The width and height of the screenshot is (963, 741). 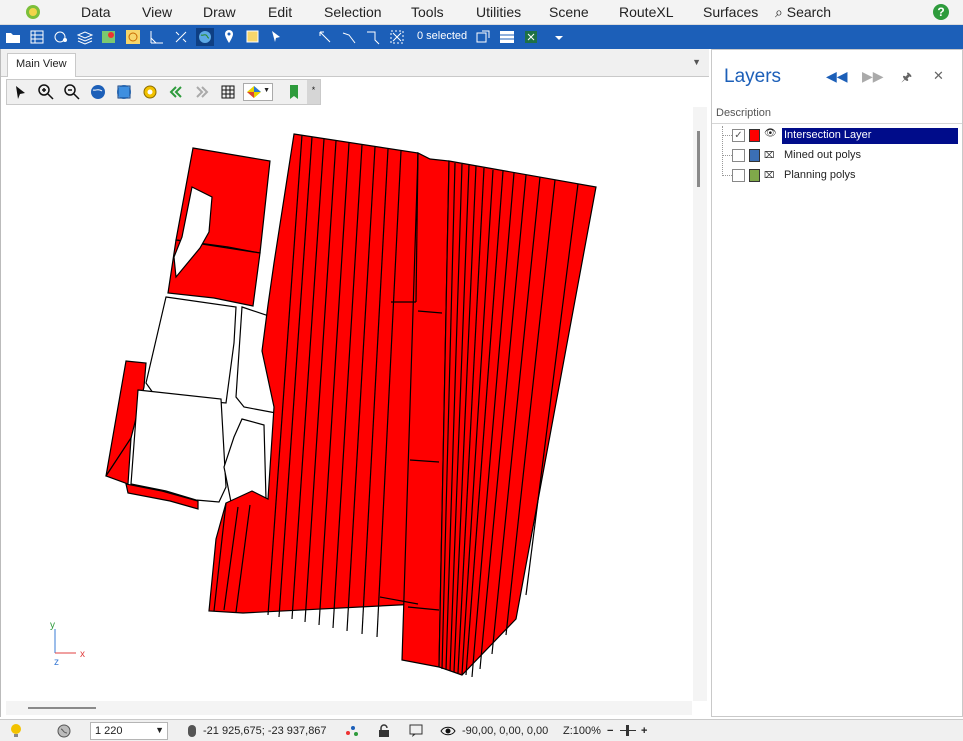 I want to click on menu-search: ⌕ Search, so click(x=803, y=12).